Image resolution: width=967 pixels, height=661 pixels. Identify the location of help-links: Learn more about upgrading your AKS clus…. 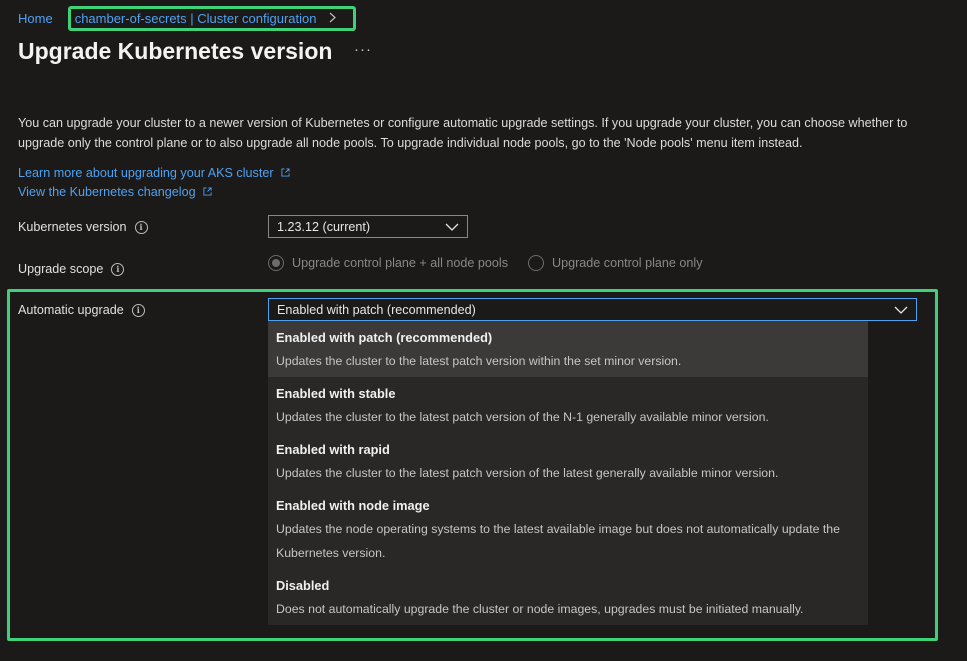
(154, 183).